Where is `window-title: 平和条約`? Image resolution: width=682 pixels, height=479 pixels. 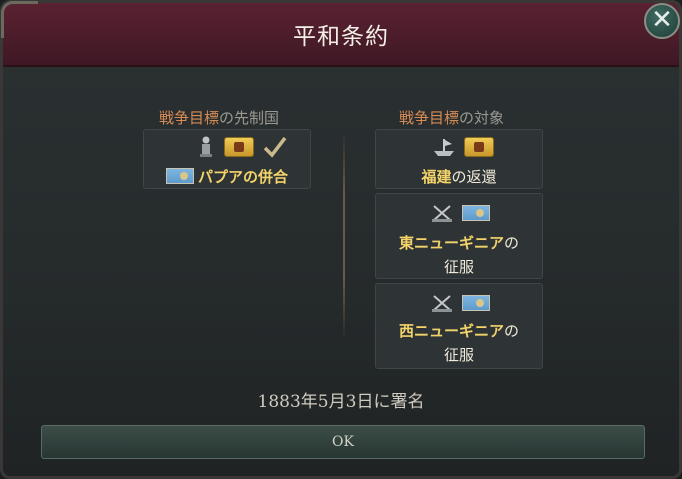 window-title: 平和条約 is located at coordinates (341, 37).